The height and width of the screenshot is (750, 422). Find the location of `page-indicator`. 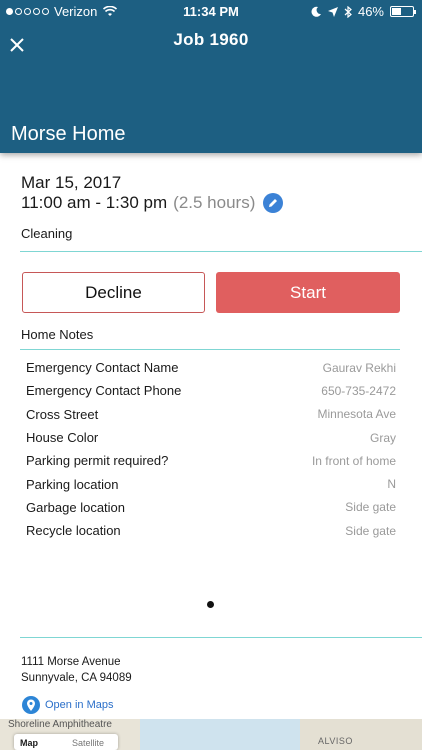

page-indicator is located at coordinates (210, 604).